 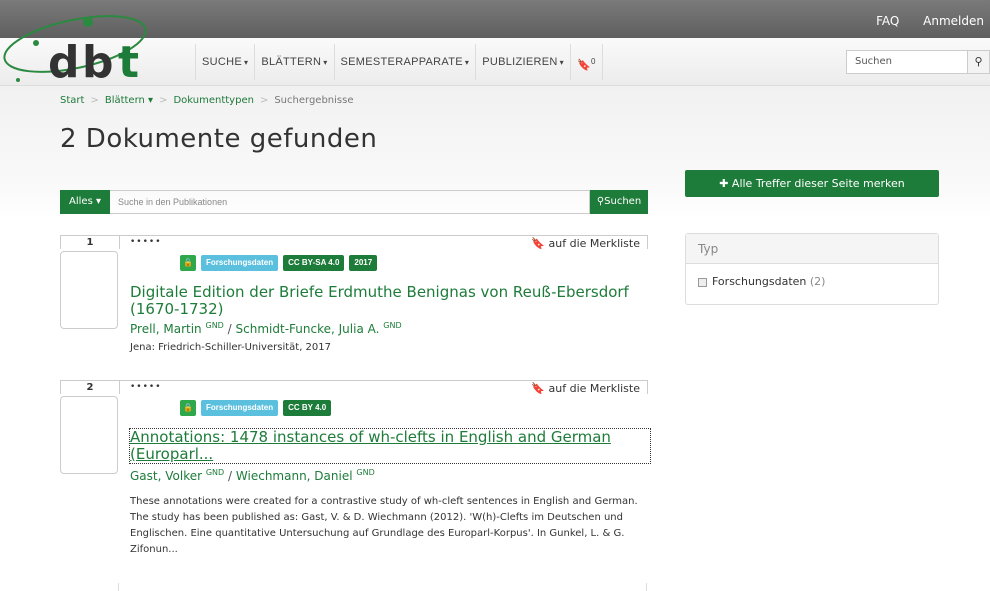 What do you see at coordinates (98, 62) in the screenshot?
I see `svg-text: b` at bounding box center [98, 62].